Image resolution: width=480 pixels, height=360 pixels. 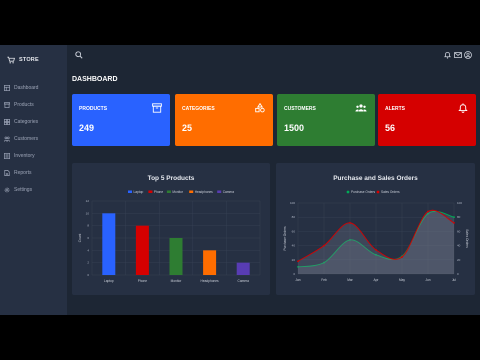 I want to click on products-icon, so click(x=7, y=105).